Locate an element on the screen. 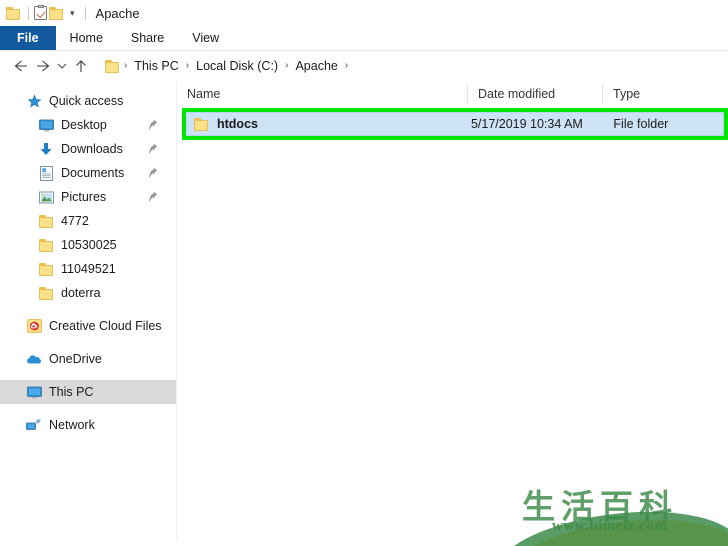  sidebar-item-label: 10530025 is located at coordinates (89, 245).